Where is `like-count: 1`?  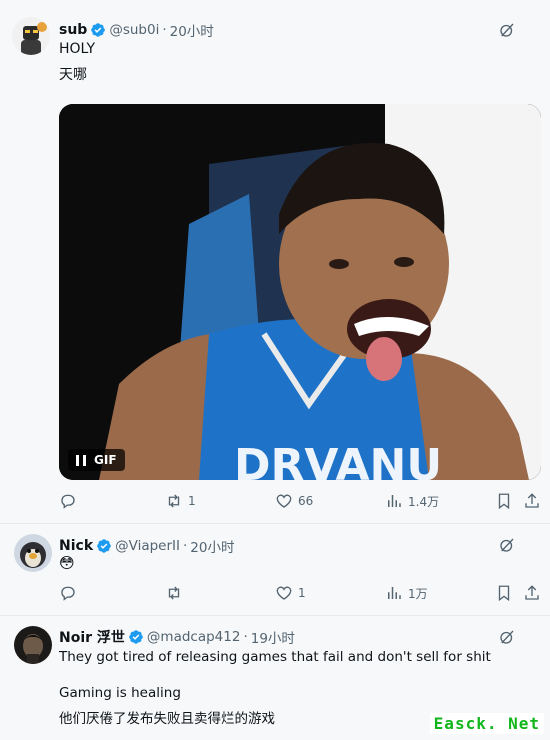 like-count: 1 is located at coordinates (302, 593).